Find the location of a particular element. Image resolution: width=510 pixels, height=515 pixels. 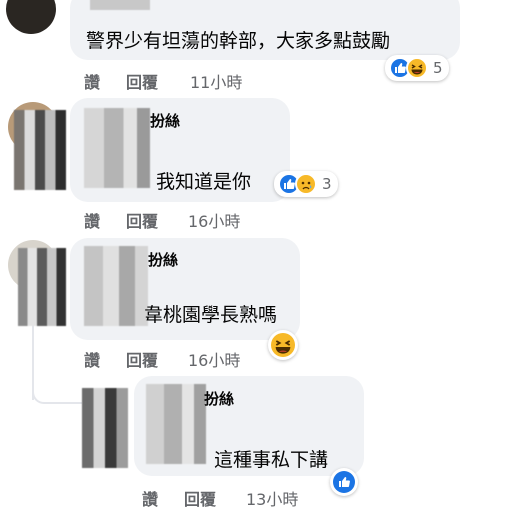

comment-1-text: 警界少有坦蕩的幹部，大家多點鼓勵 is located at coordinates (238, 41).